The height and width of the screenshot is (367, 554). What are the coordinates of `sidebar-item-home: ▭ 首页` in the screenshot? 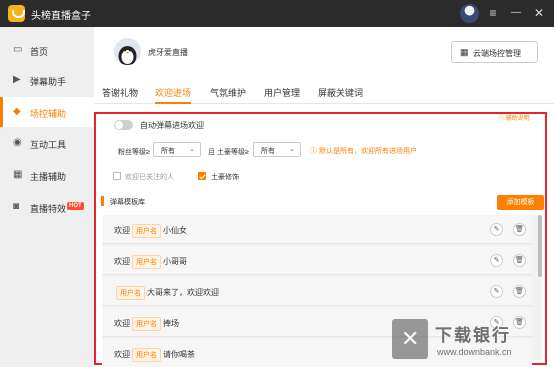 It's located at (47, 50).